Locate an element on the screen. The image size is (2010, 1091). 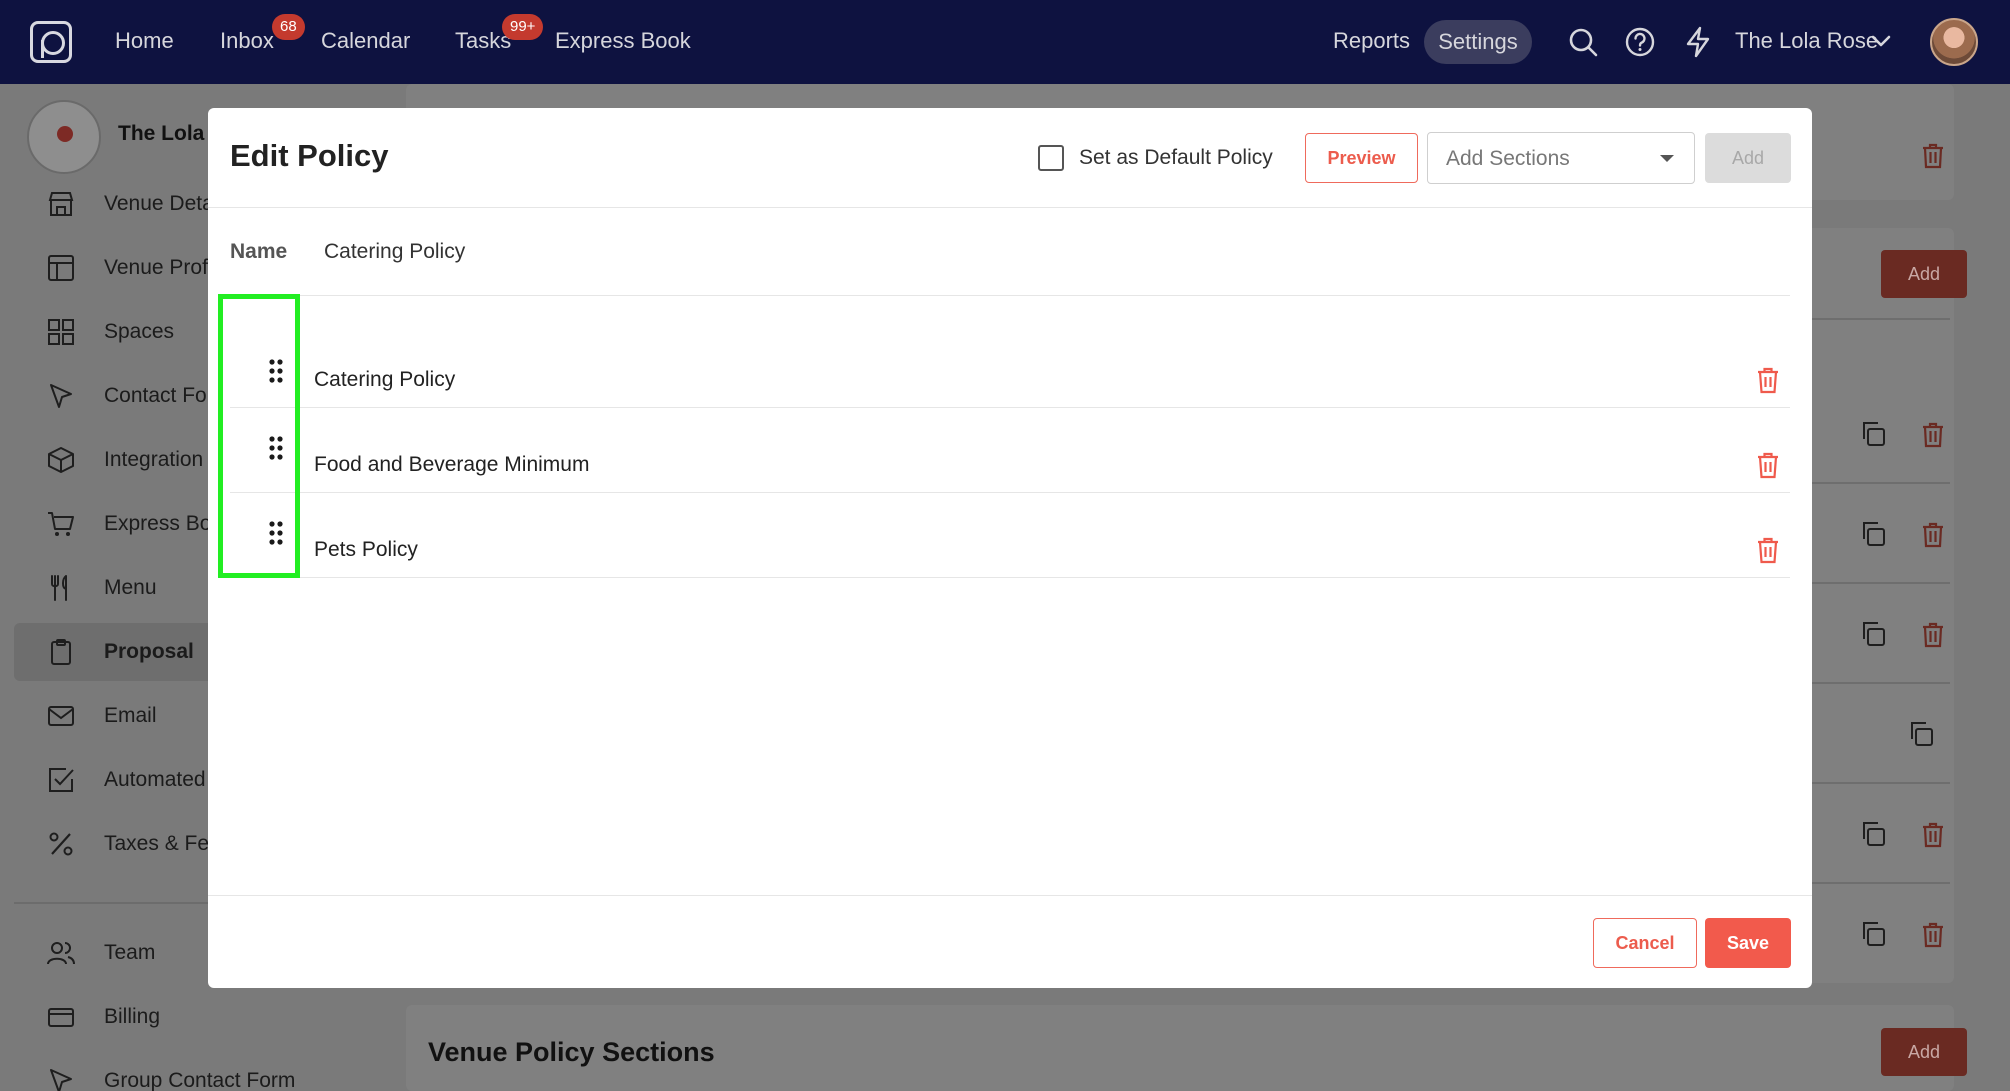
sidebar-item-label: Spaces is located at coordinates (139, 331).